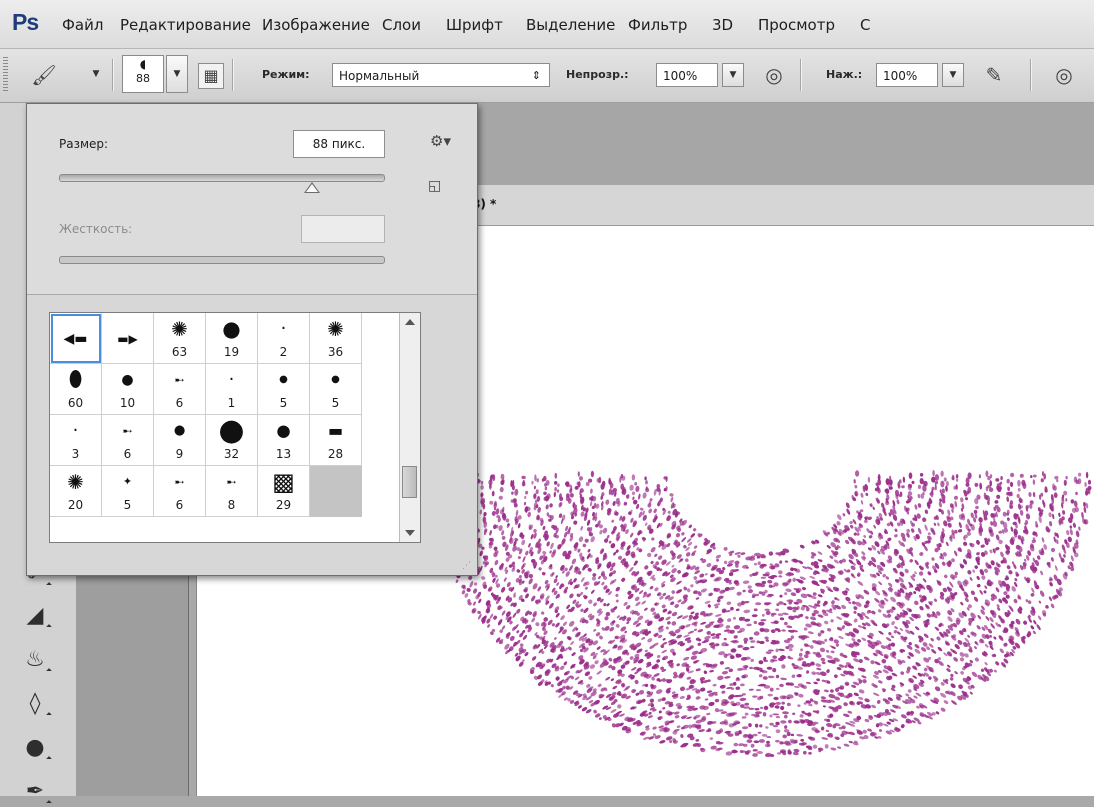 Image resolution: width=1094 pixels, height=807 pixels. Describe the element at coordinates (774, 75) in the screenshot. I see `opacity-pressure-icon: ◎` at that location.